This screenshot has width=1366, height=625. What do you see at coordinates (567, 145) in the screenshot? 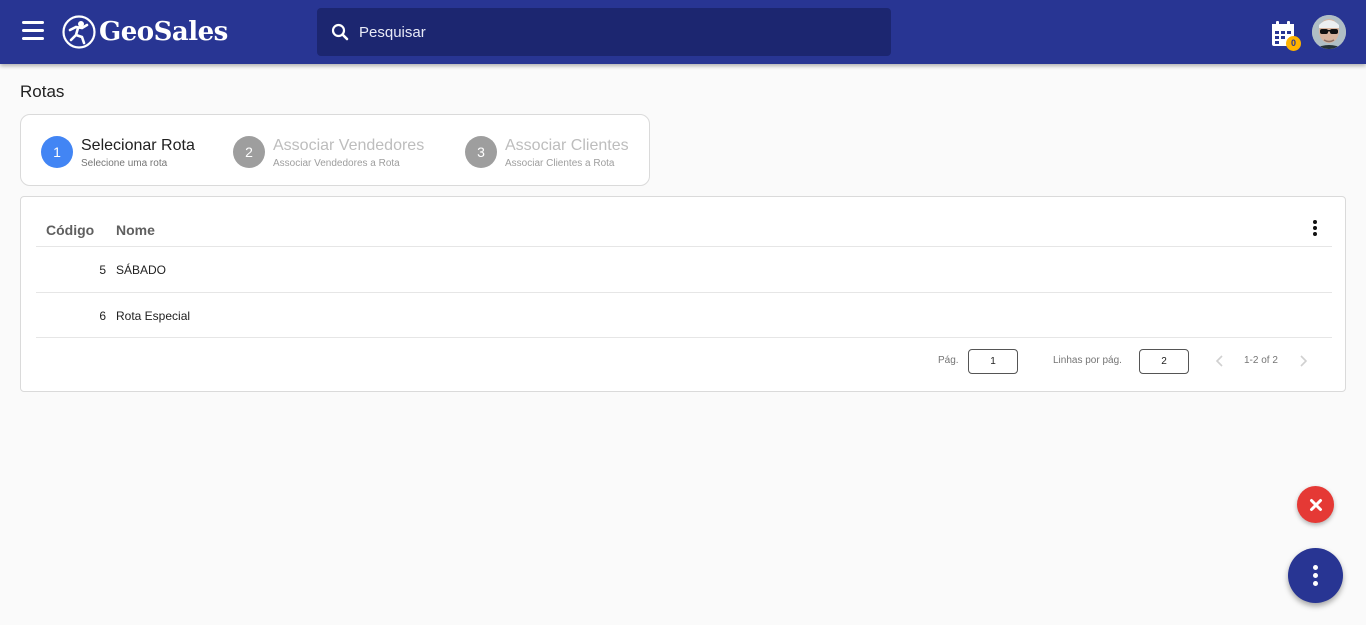
I see `step-title: Associar Clientes` at bounding box center [567, 145].